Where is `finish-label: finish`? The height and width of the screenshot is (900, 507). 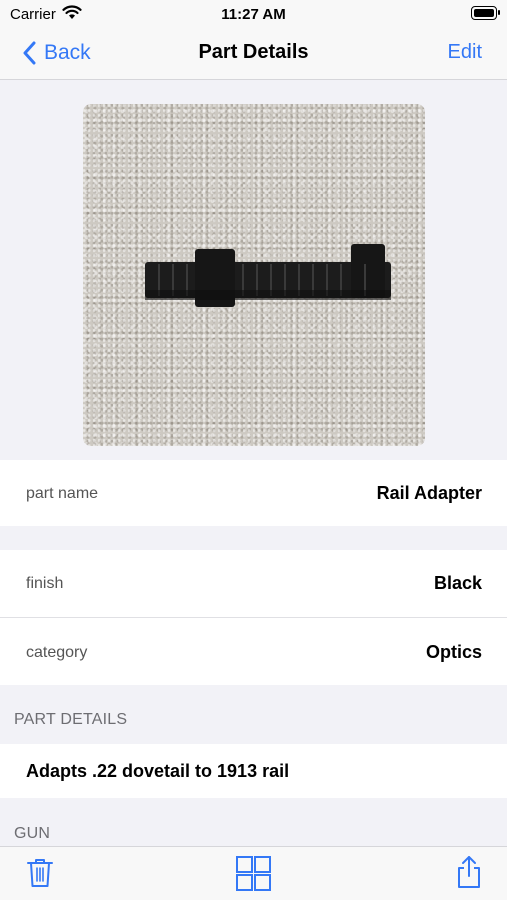 finish-label: finish is located at coordinates (45, 583).